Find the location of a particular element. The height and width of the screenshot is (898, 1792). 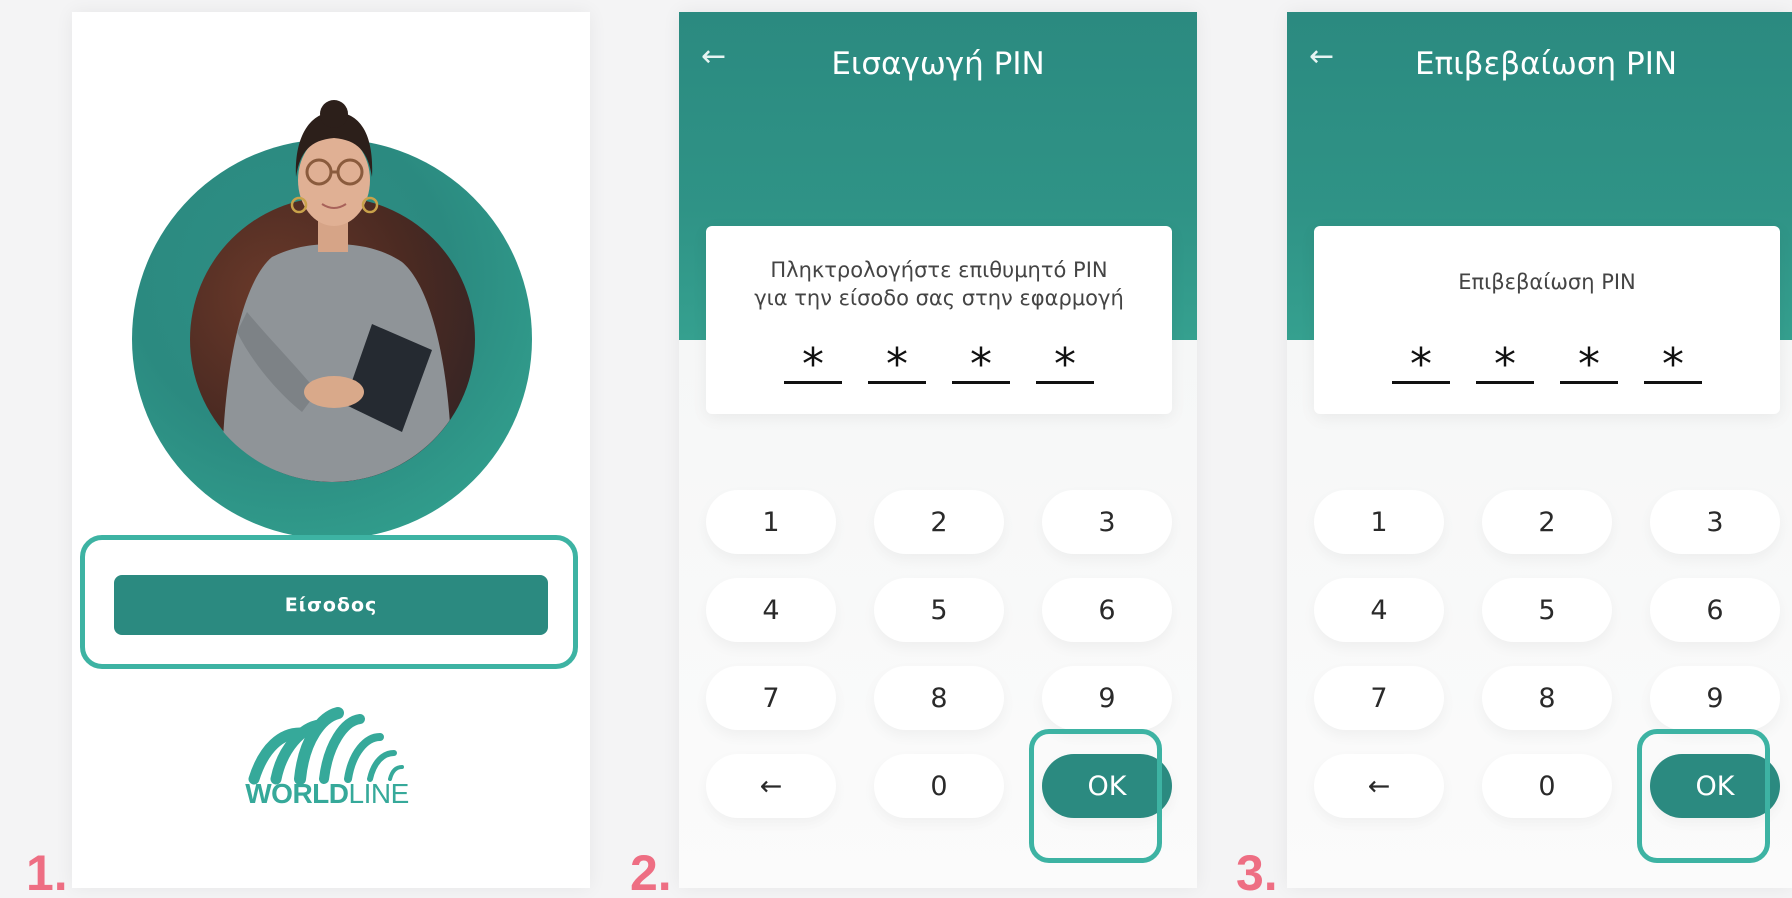

login-button: Είσοδος is located at coordinates (331, 605).